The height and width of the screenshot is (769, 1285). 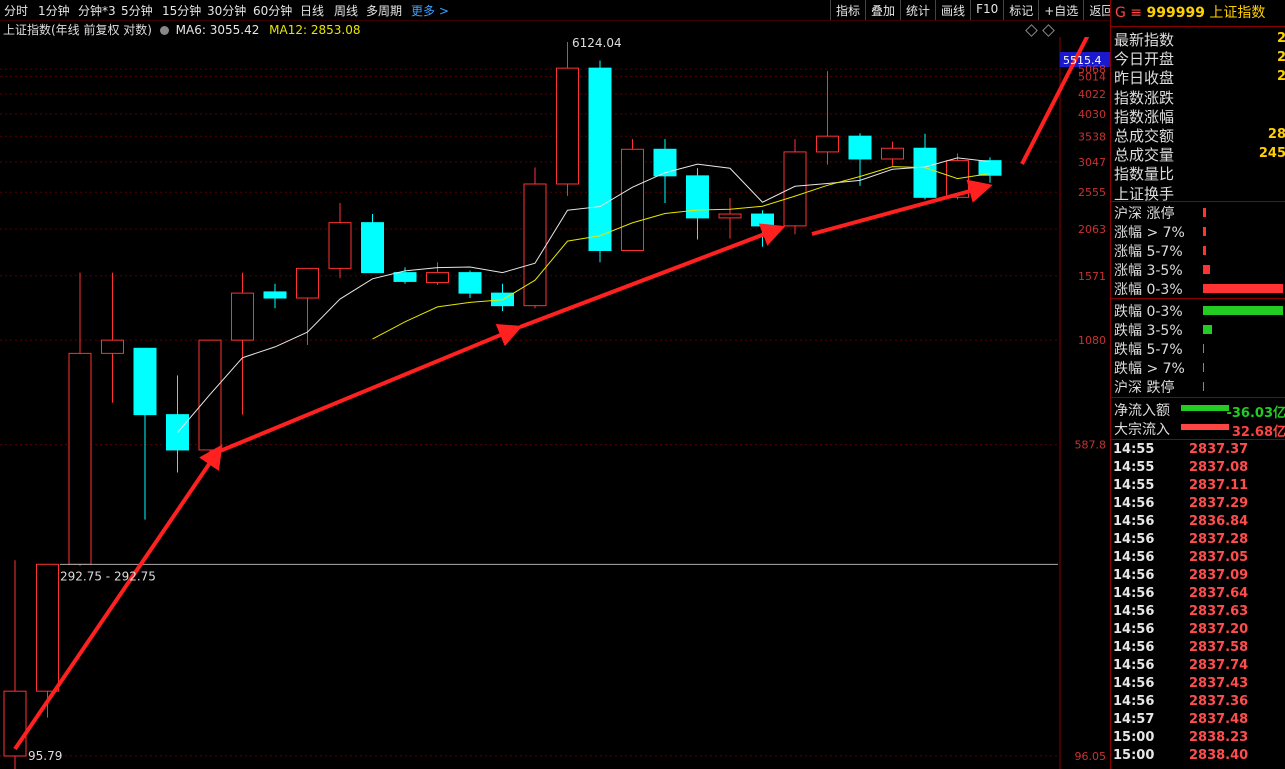 What do you see at coordinates (986, 10) in the screenshot?
I see `f10-button: F10` at bounding box center [986, 10].